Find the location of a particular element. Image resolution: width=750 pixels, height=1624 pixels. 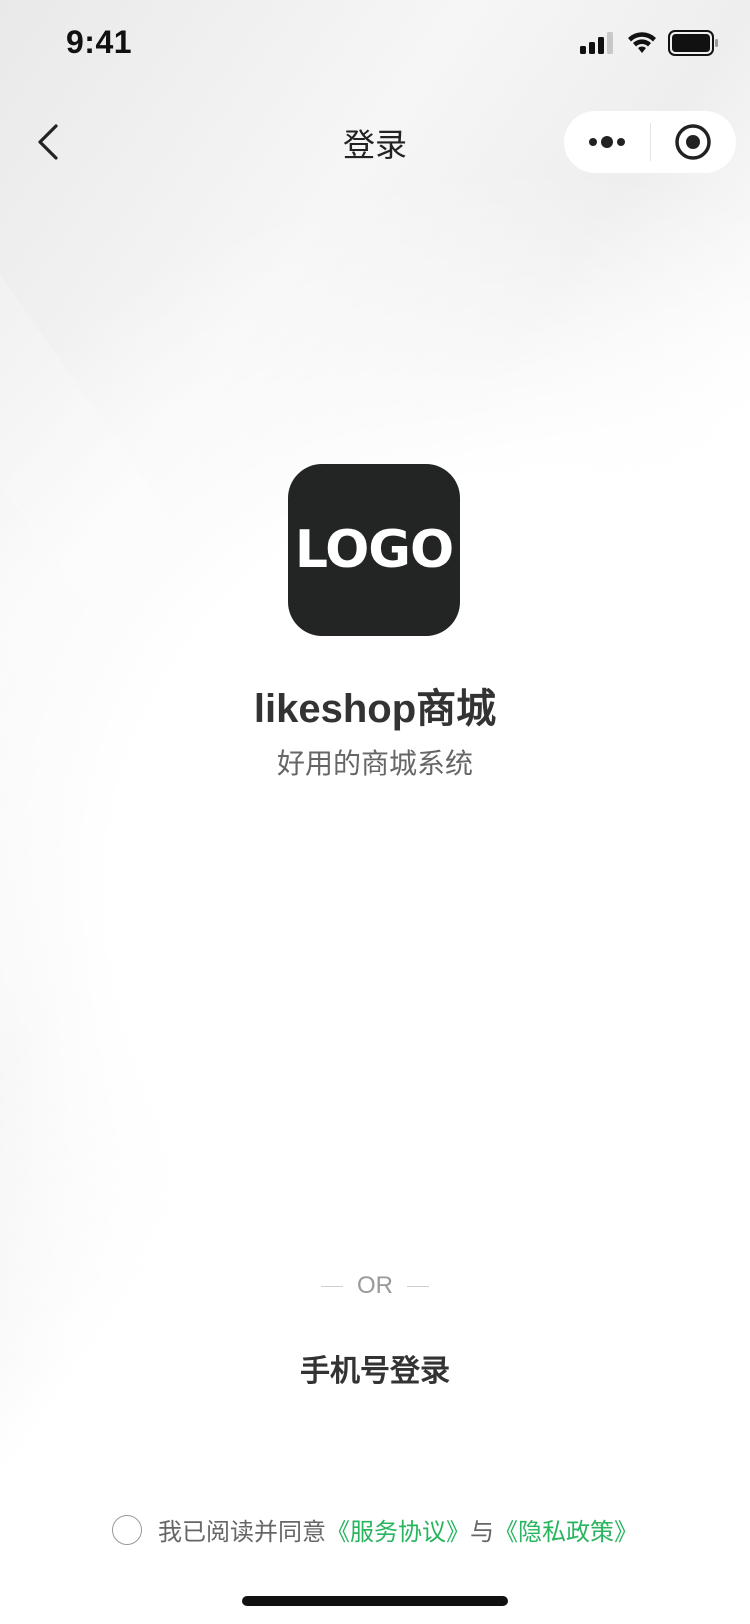

or-divider: OR is located at coordinates (375, 1286).